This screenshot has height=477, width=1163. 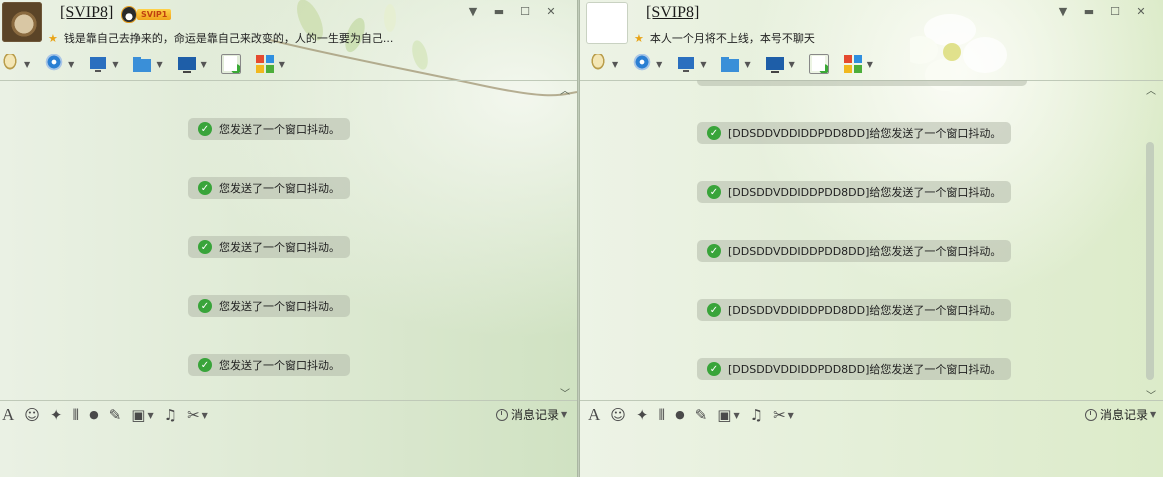 I want to click on music-icon: ♫, so click(x=170, y=415).